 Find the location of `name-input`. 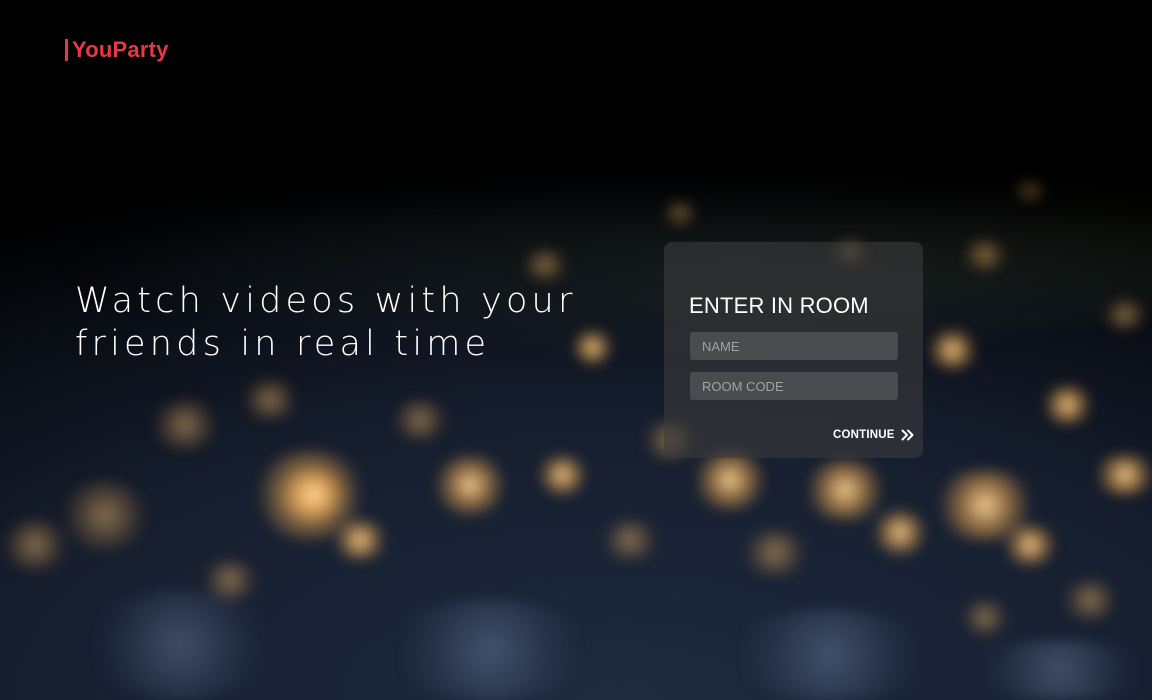

name-input is located at coordinates (794, 346).